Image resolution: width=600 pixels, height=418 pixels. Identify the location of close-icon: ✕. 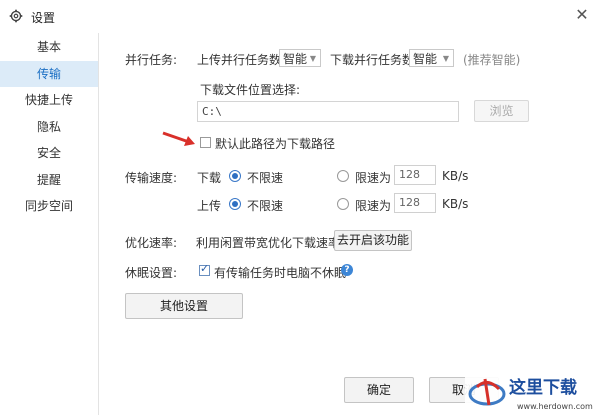
(582, 15).